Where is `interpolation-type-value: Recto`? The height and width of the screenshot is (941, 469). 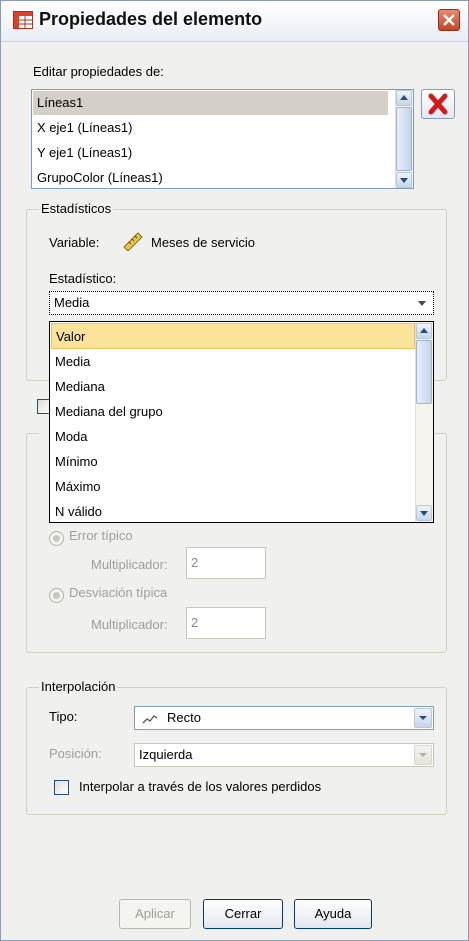
interpolation-type-value: Recto is located at coordinates (184, 717).